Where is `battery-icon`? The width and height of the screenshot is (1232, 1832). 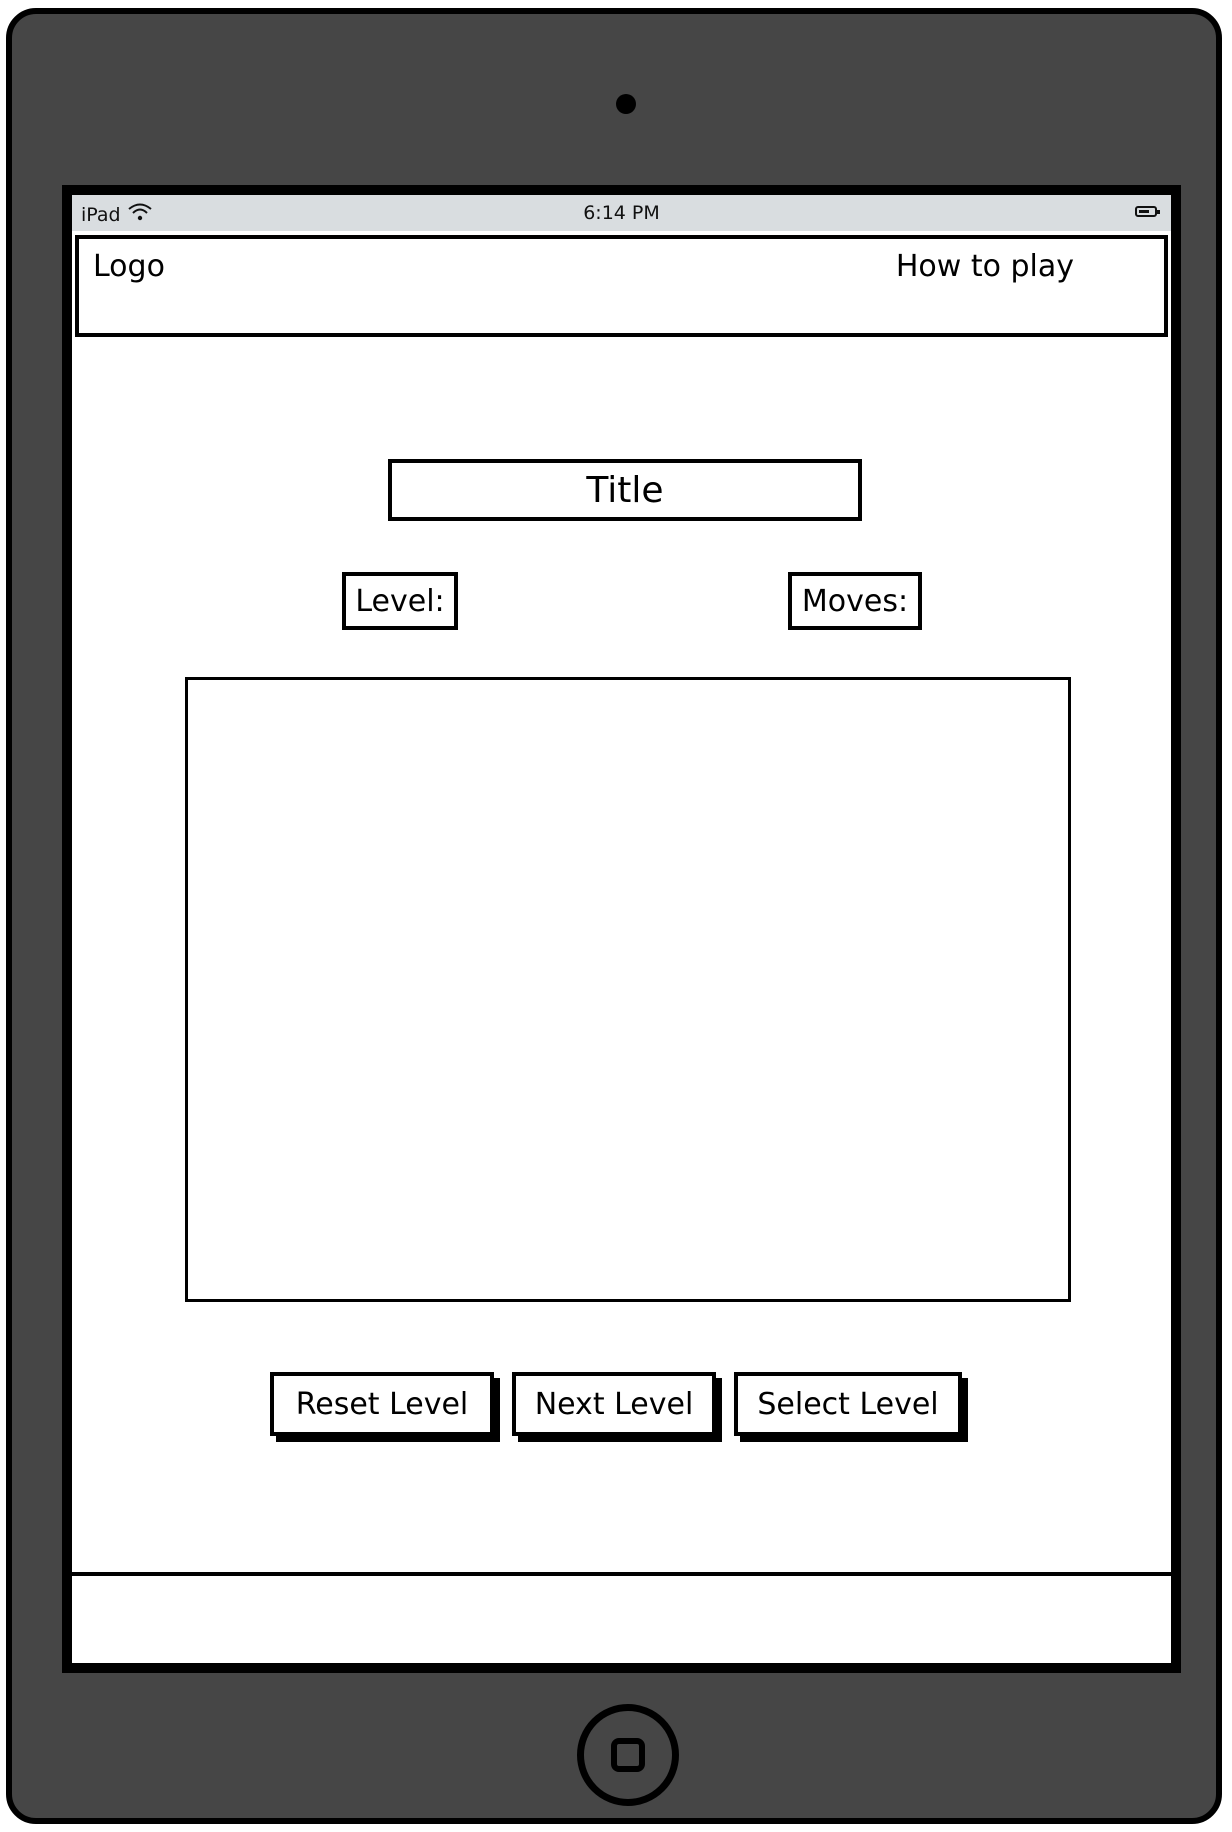 battery-icon is located at coordinates (1147, 211).